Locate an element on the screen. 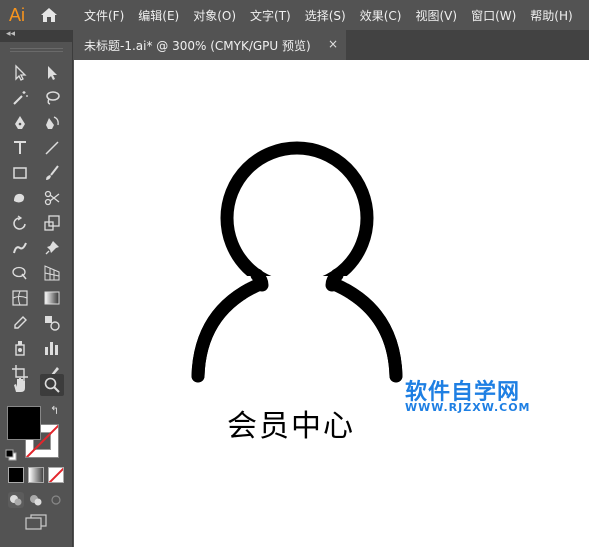  menu-type: 文字(T) is located at coordinates (270, 15).